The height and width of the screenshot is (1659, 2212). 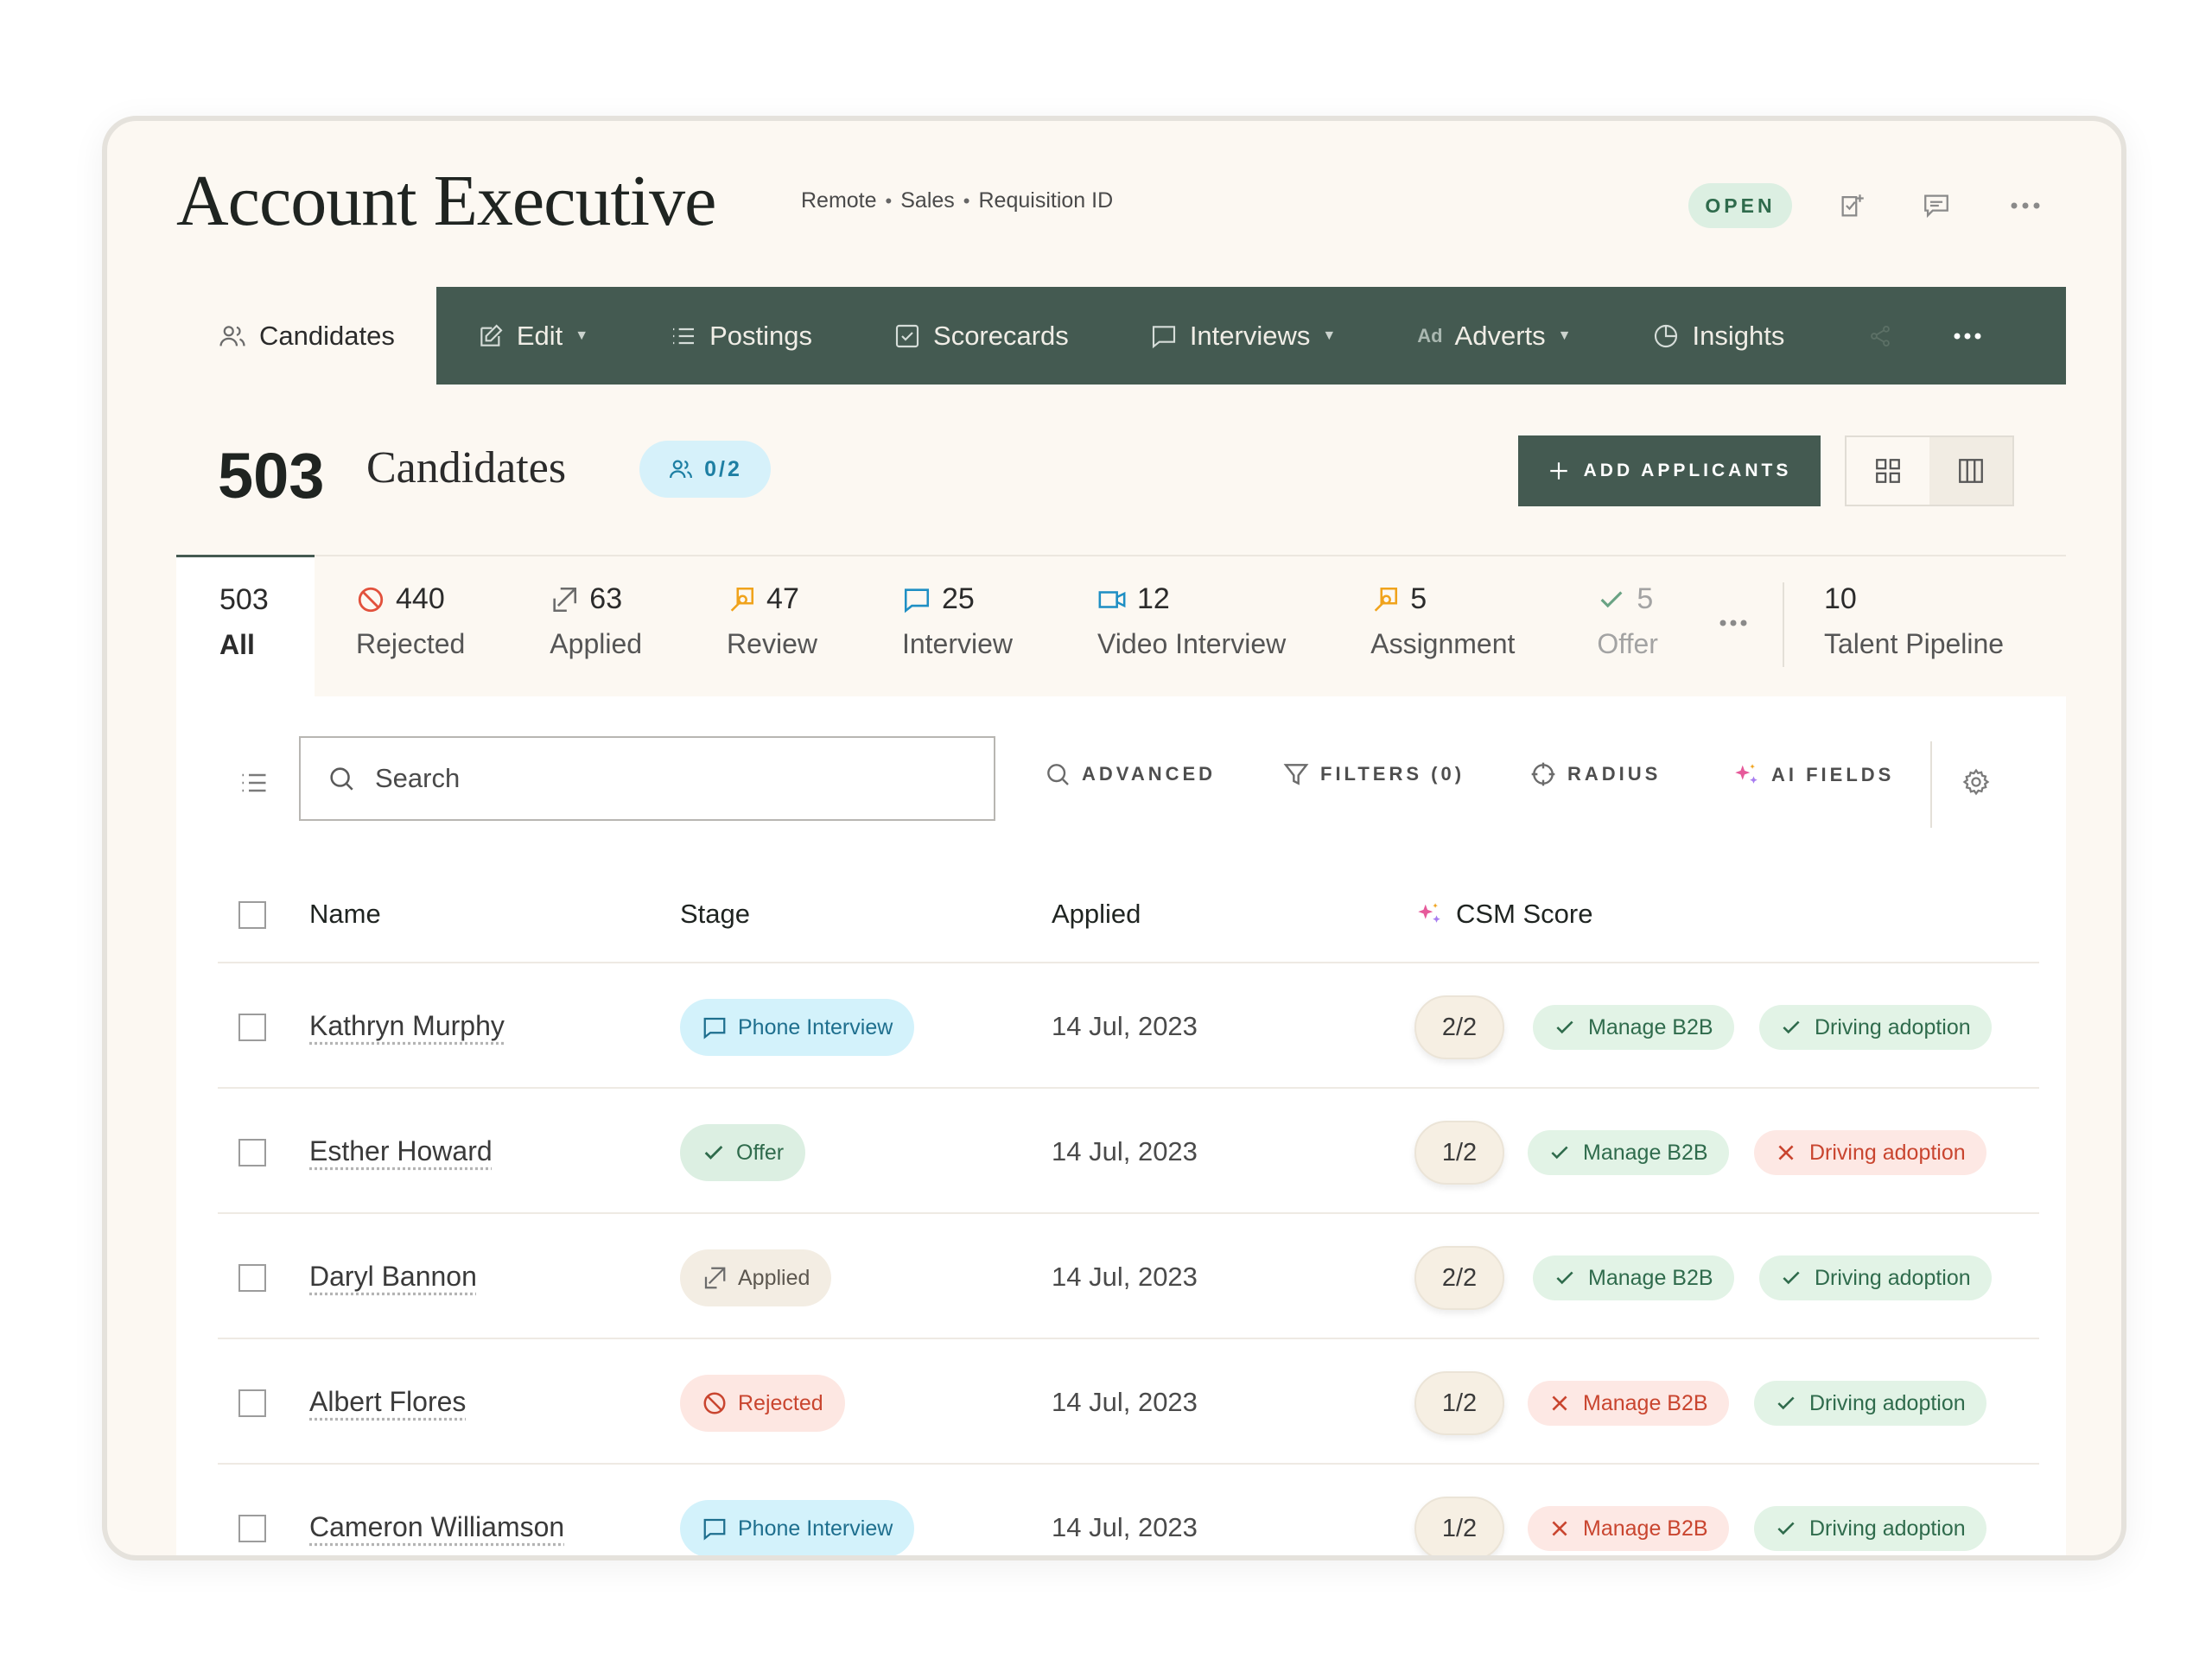 What do you see at coordinates (1718, 336) in the screenshot?
I see `tab-insights: Insights` at bounding box center [1718, 336].